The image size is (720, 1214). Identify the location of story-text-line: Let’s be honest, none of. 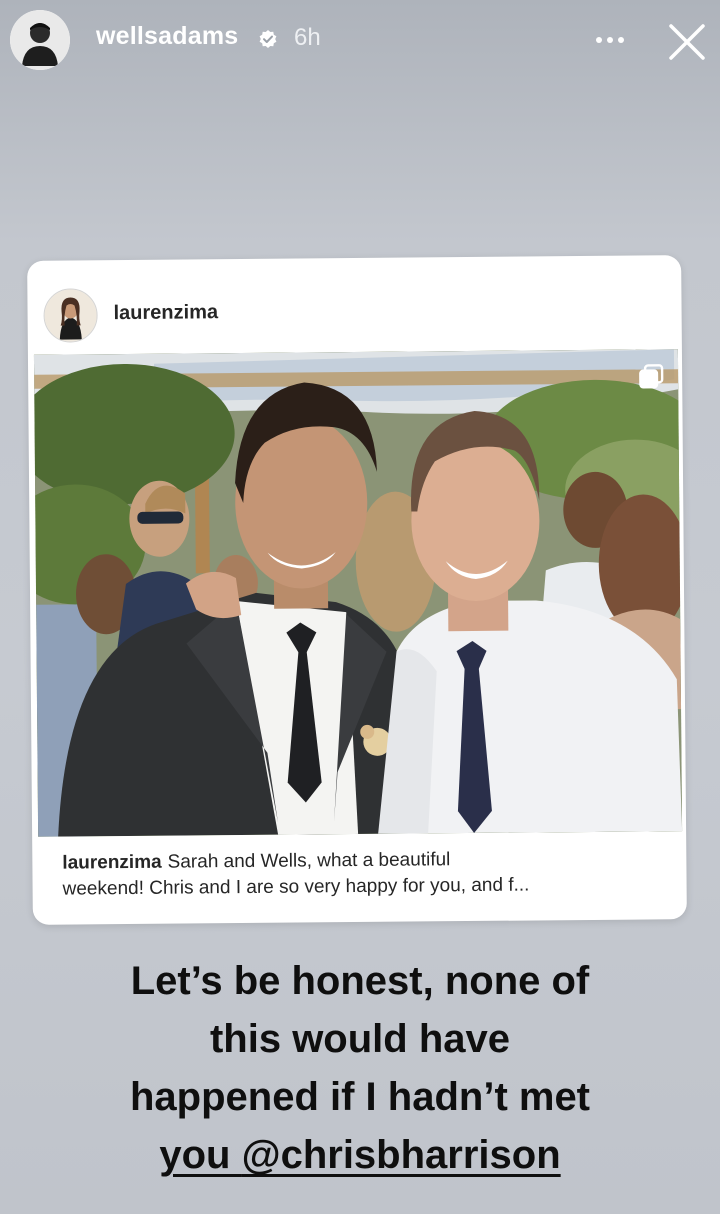
(360, 981).